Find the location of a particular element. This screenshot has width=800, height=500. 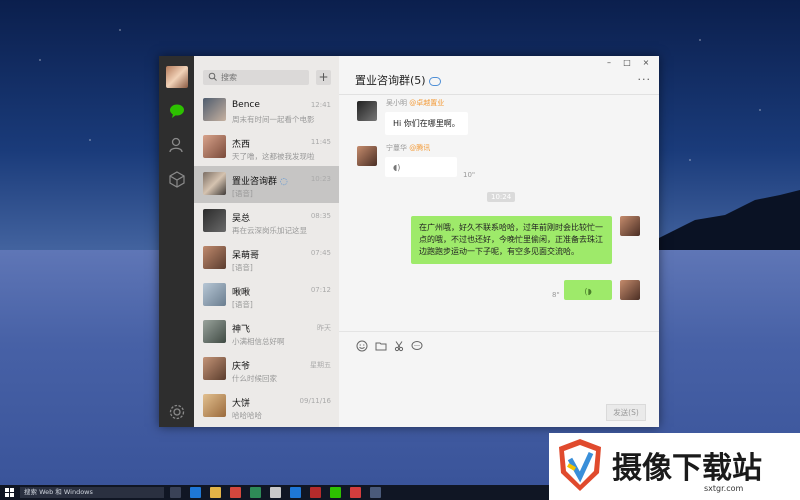

sender-label: 宁蔓华 @腾讯 is located at coordinates (408, 148).